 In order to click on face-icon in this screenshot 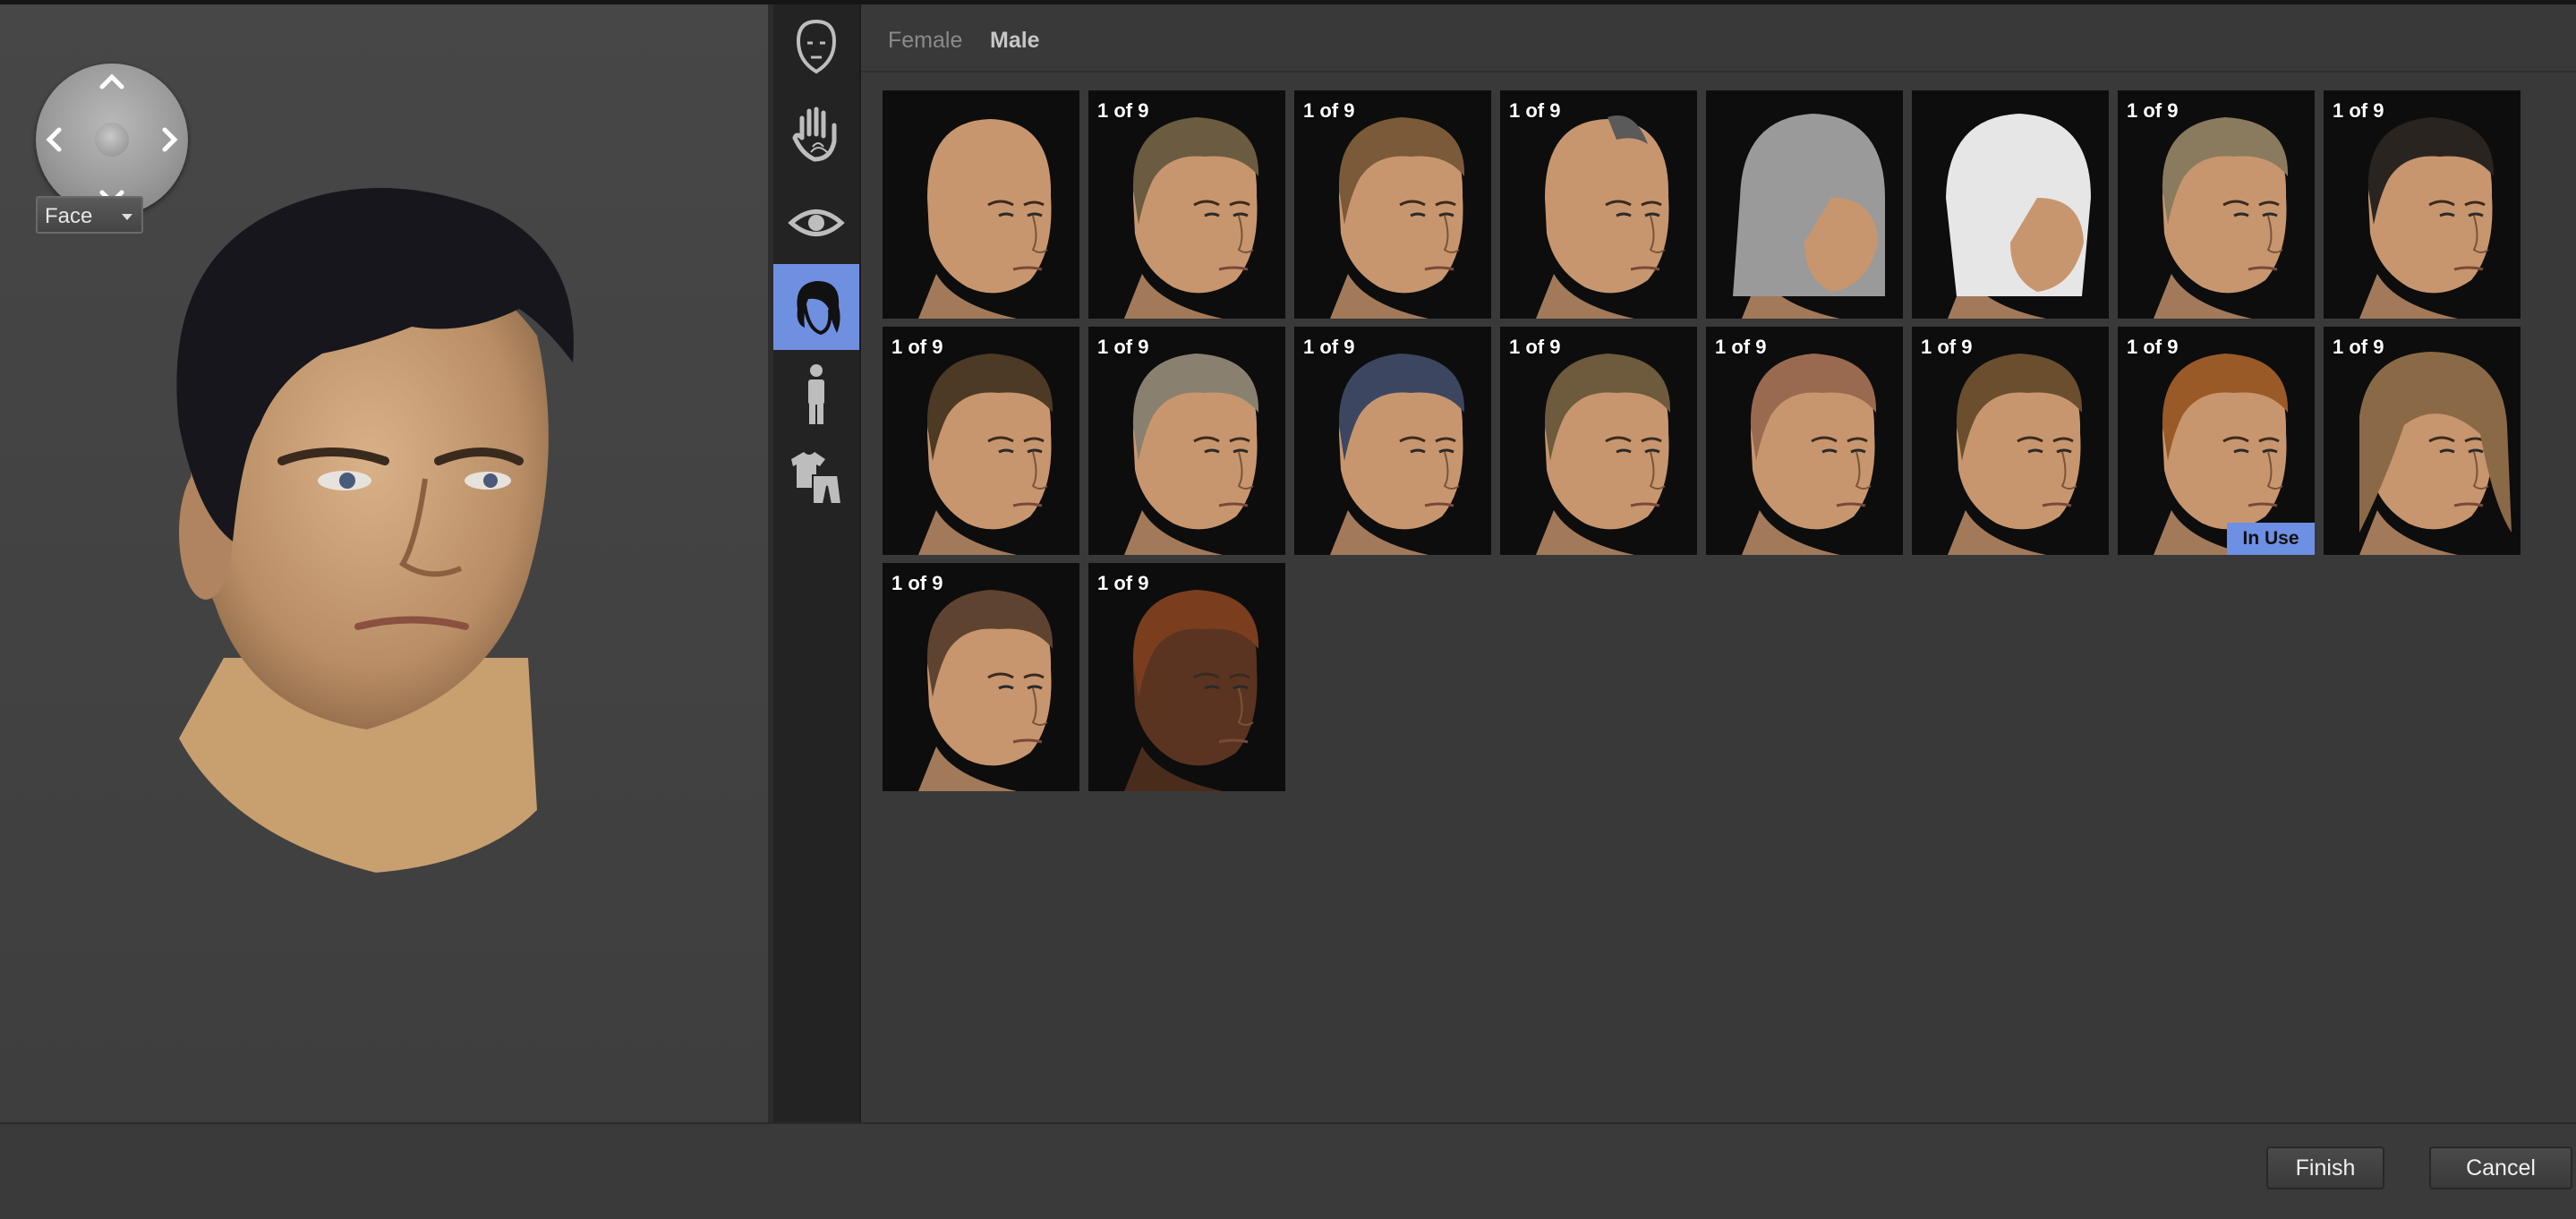, I will do `click(816, 46)`.